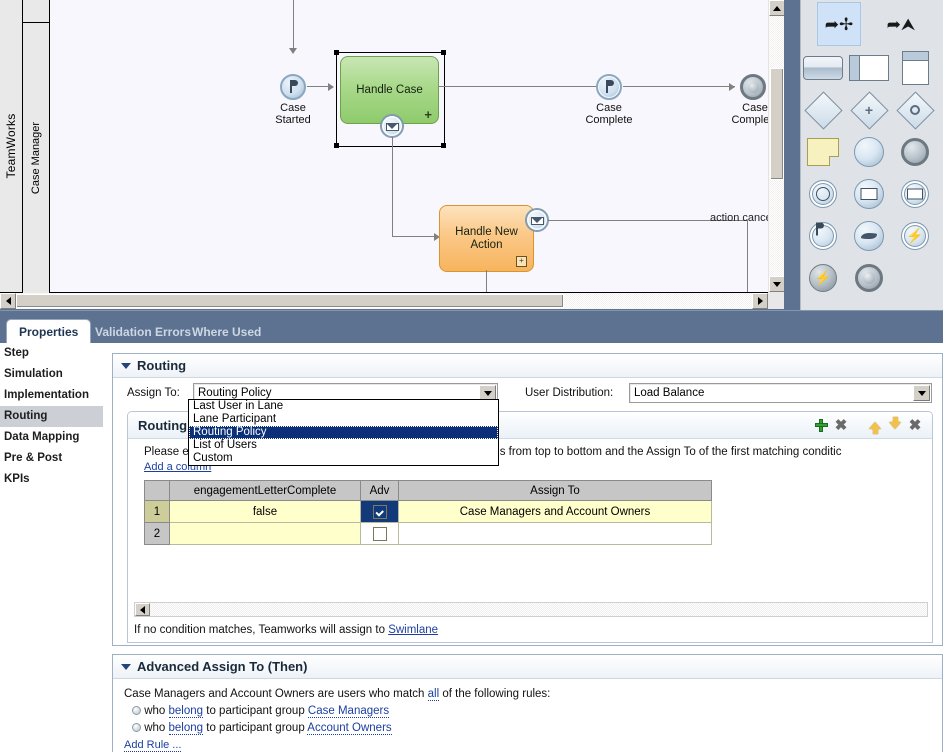 This screenshot has height=752, width=943. I want to click on canvas-scroll-left-button, so click(8, 301).